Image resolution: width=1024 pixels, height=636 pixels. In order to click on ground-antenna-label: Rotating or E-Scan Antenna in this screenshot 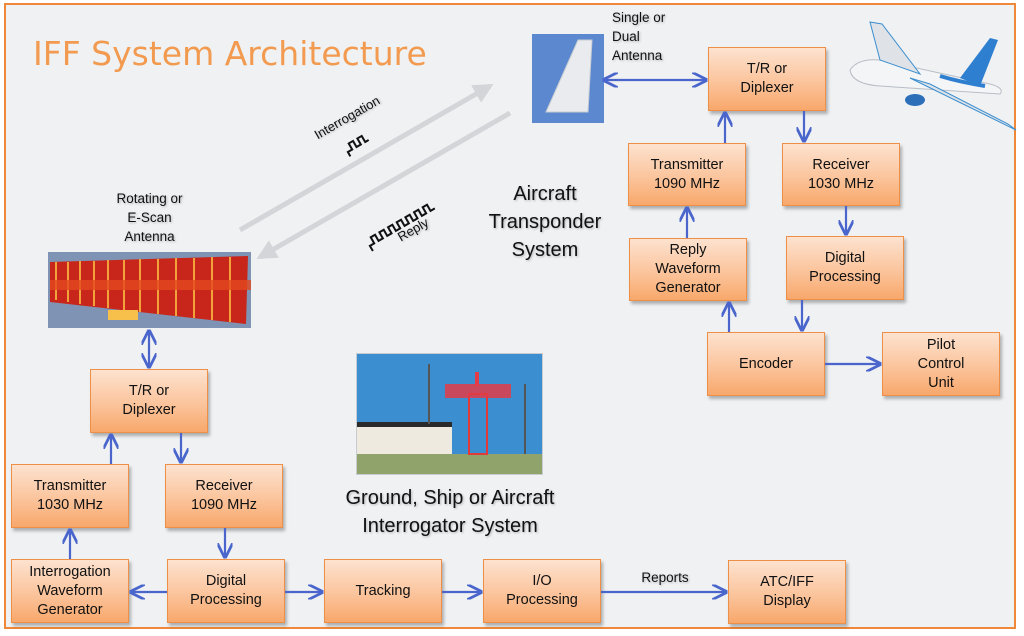, I will do `click(149, 217)`.